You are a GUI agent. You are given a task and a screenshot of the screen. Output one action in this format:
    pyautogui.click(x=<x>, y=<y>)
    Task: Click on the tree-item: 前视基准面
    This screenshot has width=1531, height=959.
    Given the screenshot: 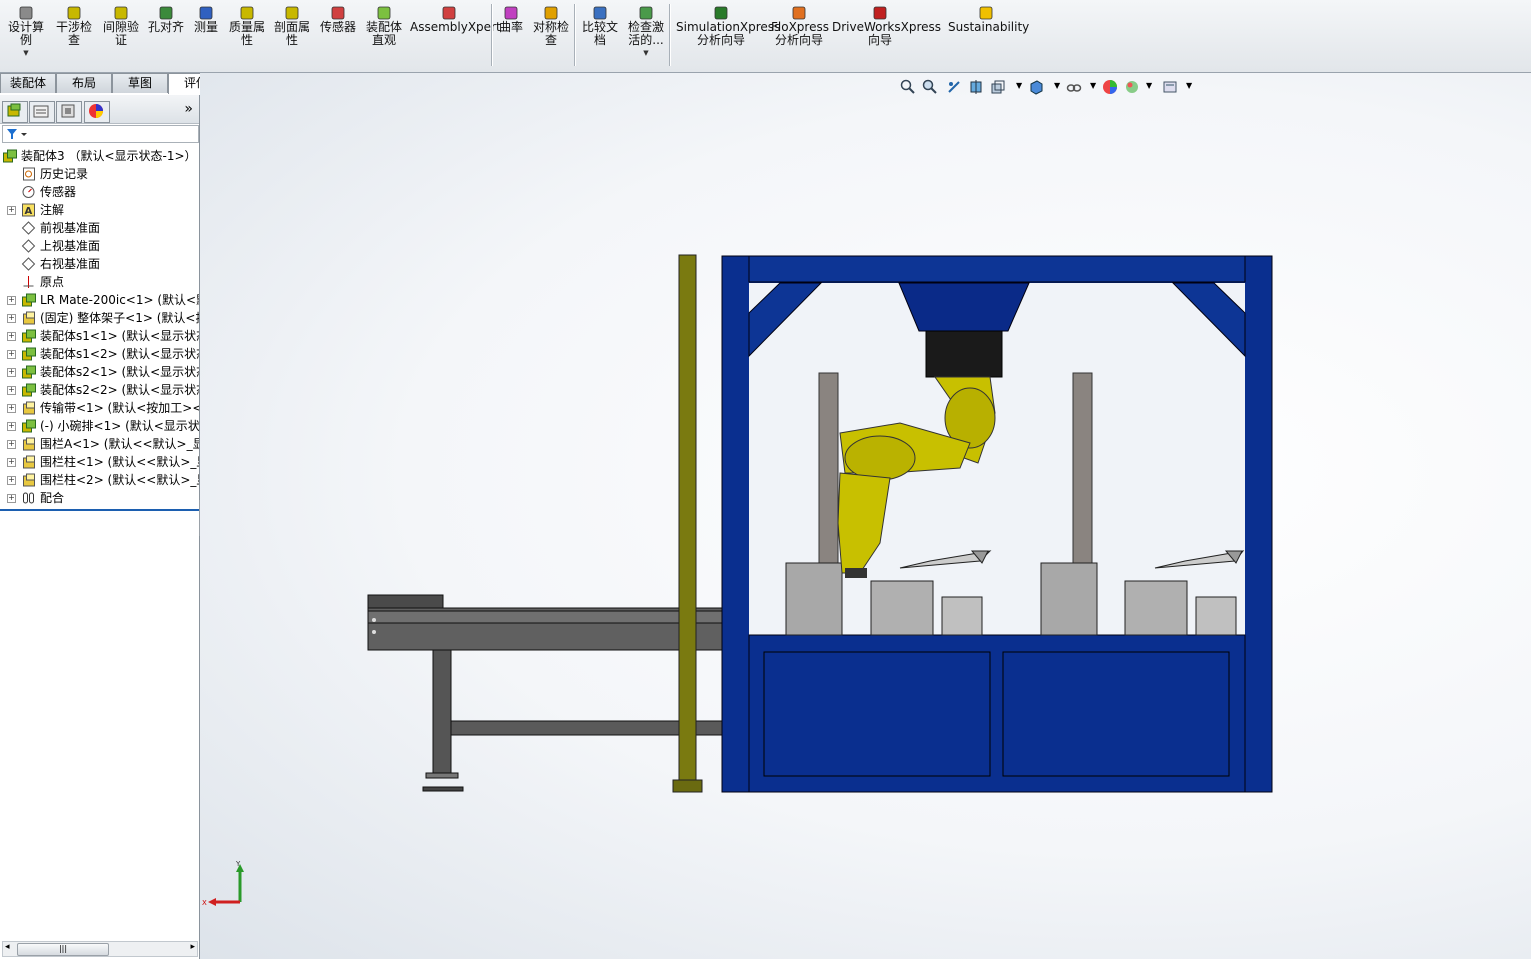 What is the action you would take?
    pyautogui.click(x=99, y=228)
    